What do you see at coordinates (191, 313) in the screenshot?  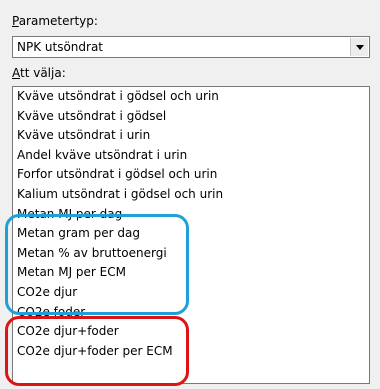 I see `list-item: CO2e foder` at bounding box center [191, 313].